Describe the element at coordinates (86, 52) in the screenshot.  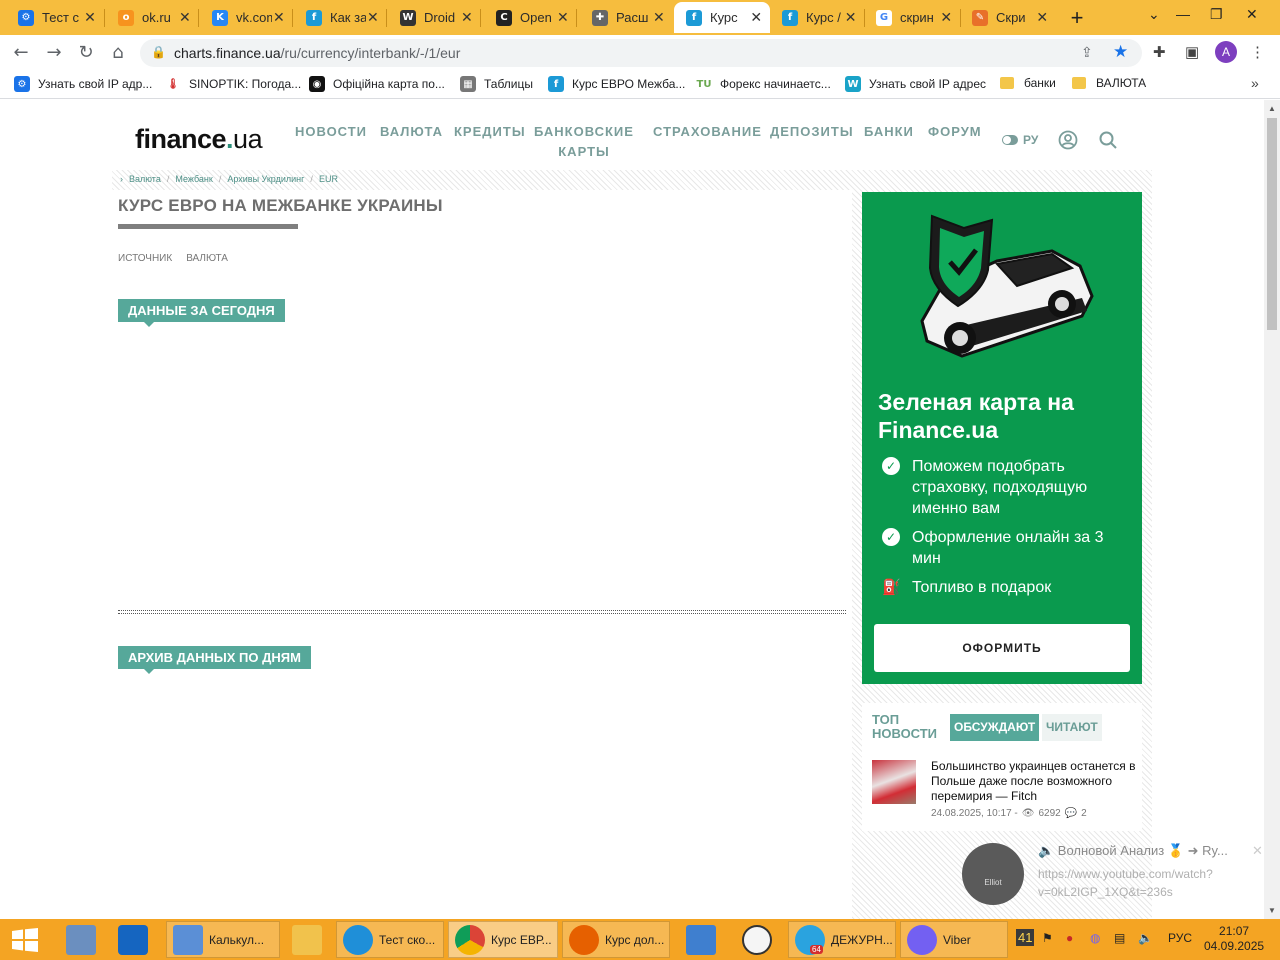
I see `reload-icon: ↻` at that location.